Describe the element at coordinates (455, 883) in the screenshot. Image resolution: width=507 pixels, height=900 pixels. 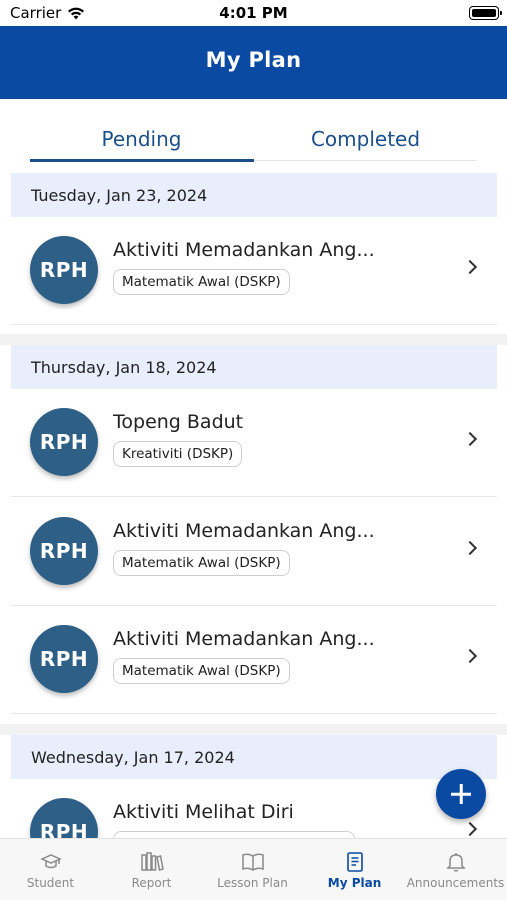
I see `nav-label: Announcements` at that location.